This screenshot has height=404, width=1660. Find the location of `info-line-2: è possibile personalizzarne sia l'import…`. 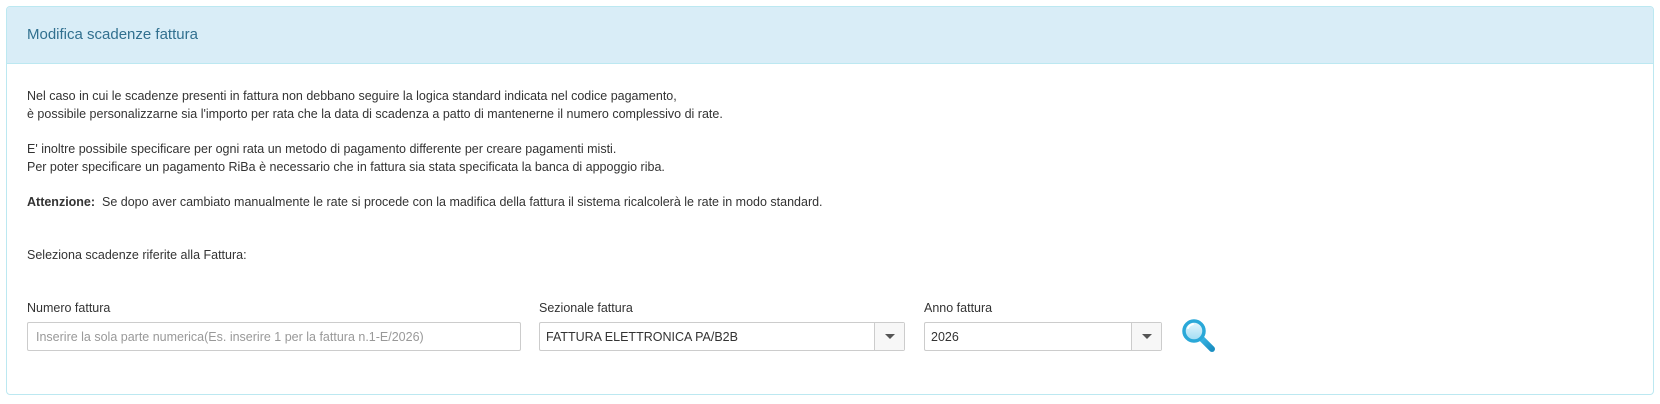

info-line-2: è possibile personalizzarne sia l'import… is located at coordinates (375, 114).